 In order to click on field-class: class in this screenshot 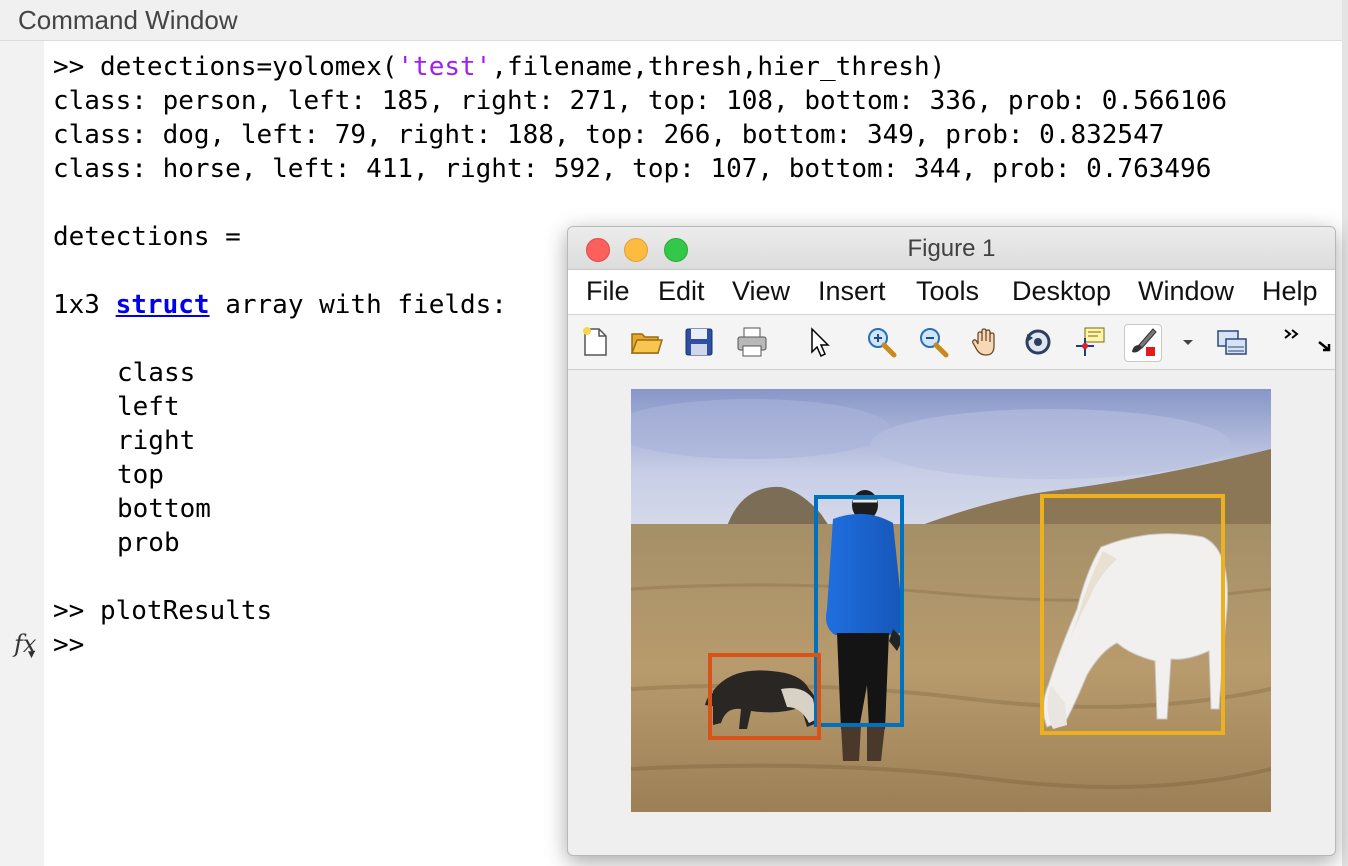, I will do `click(156, 373)`.